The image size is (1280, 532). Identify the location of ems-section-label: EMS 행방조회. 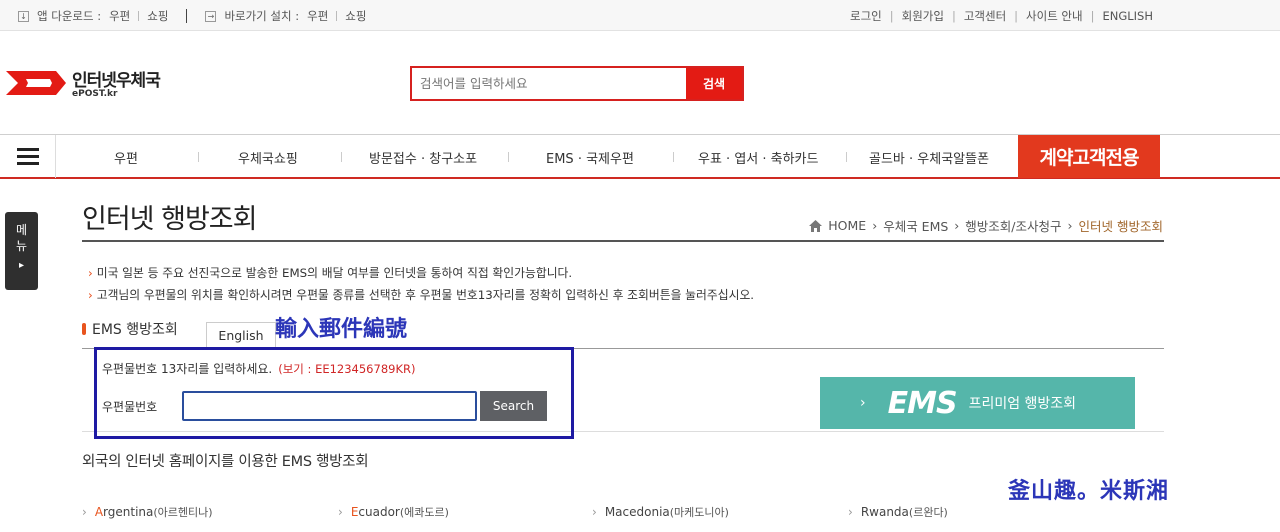
(130, 329).